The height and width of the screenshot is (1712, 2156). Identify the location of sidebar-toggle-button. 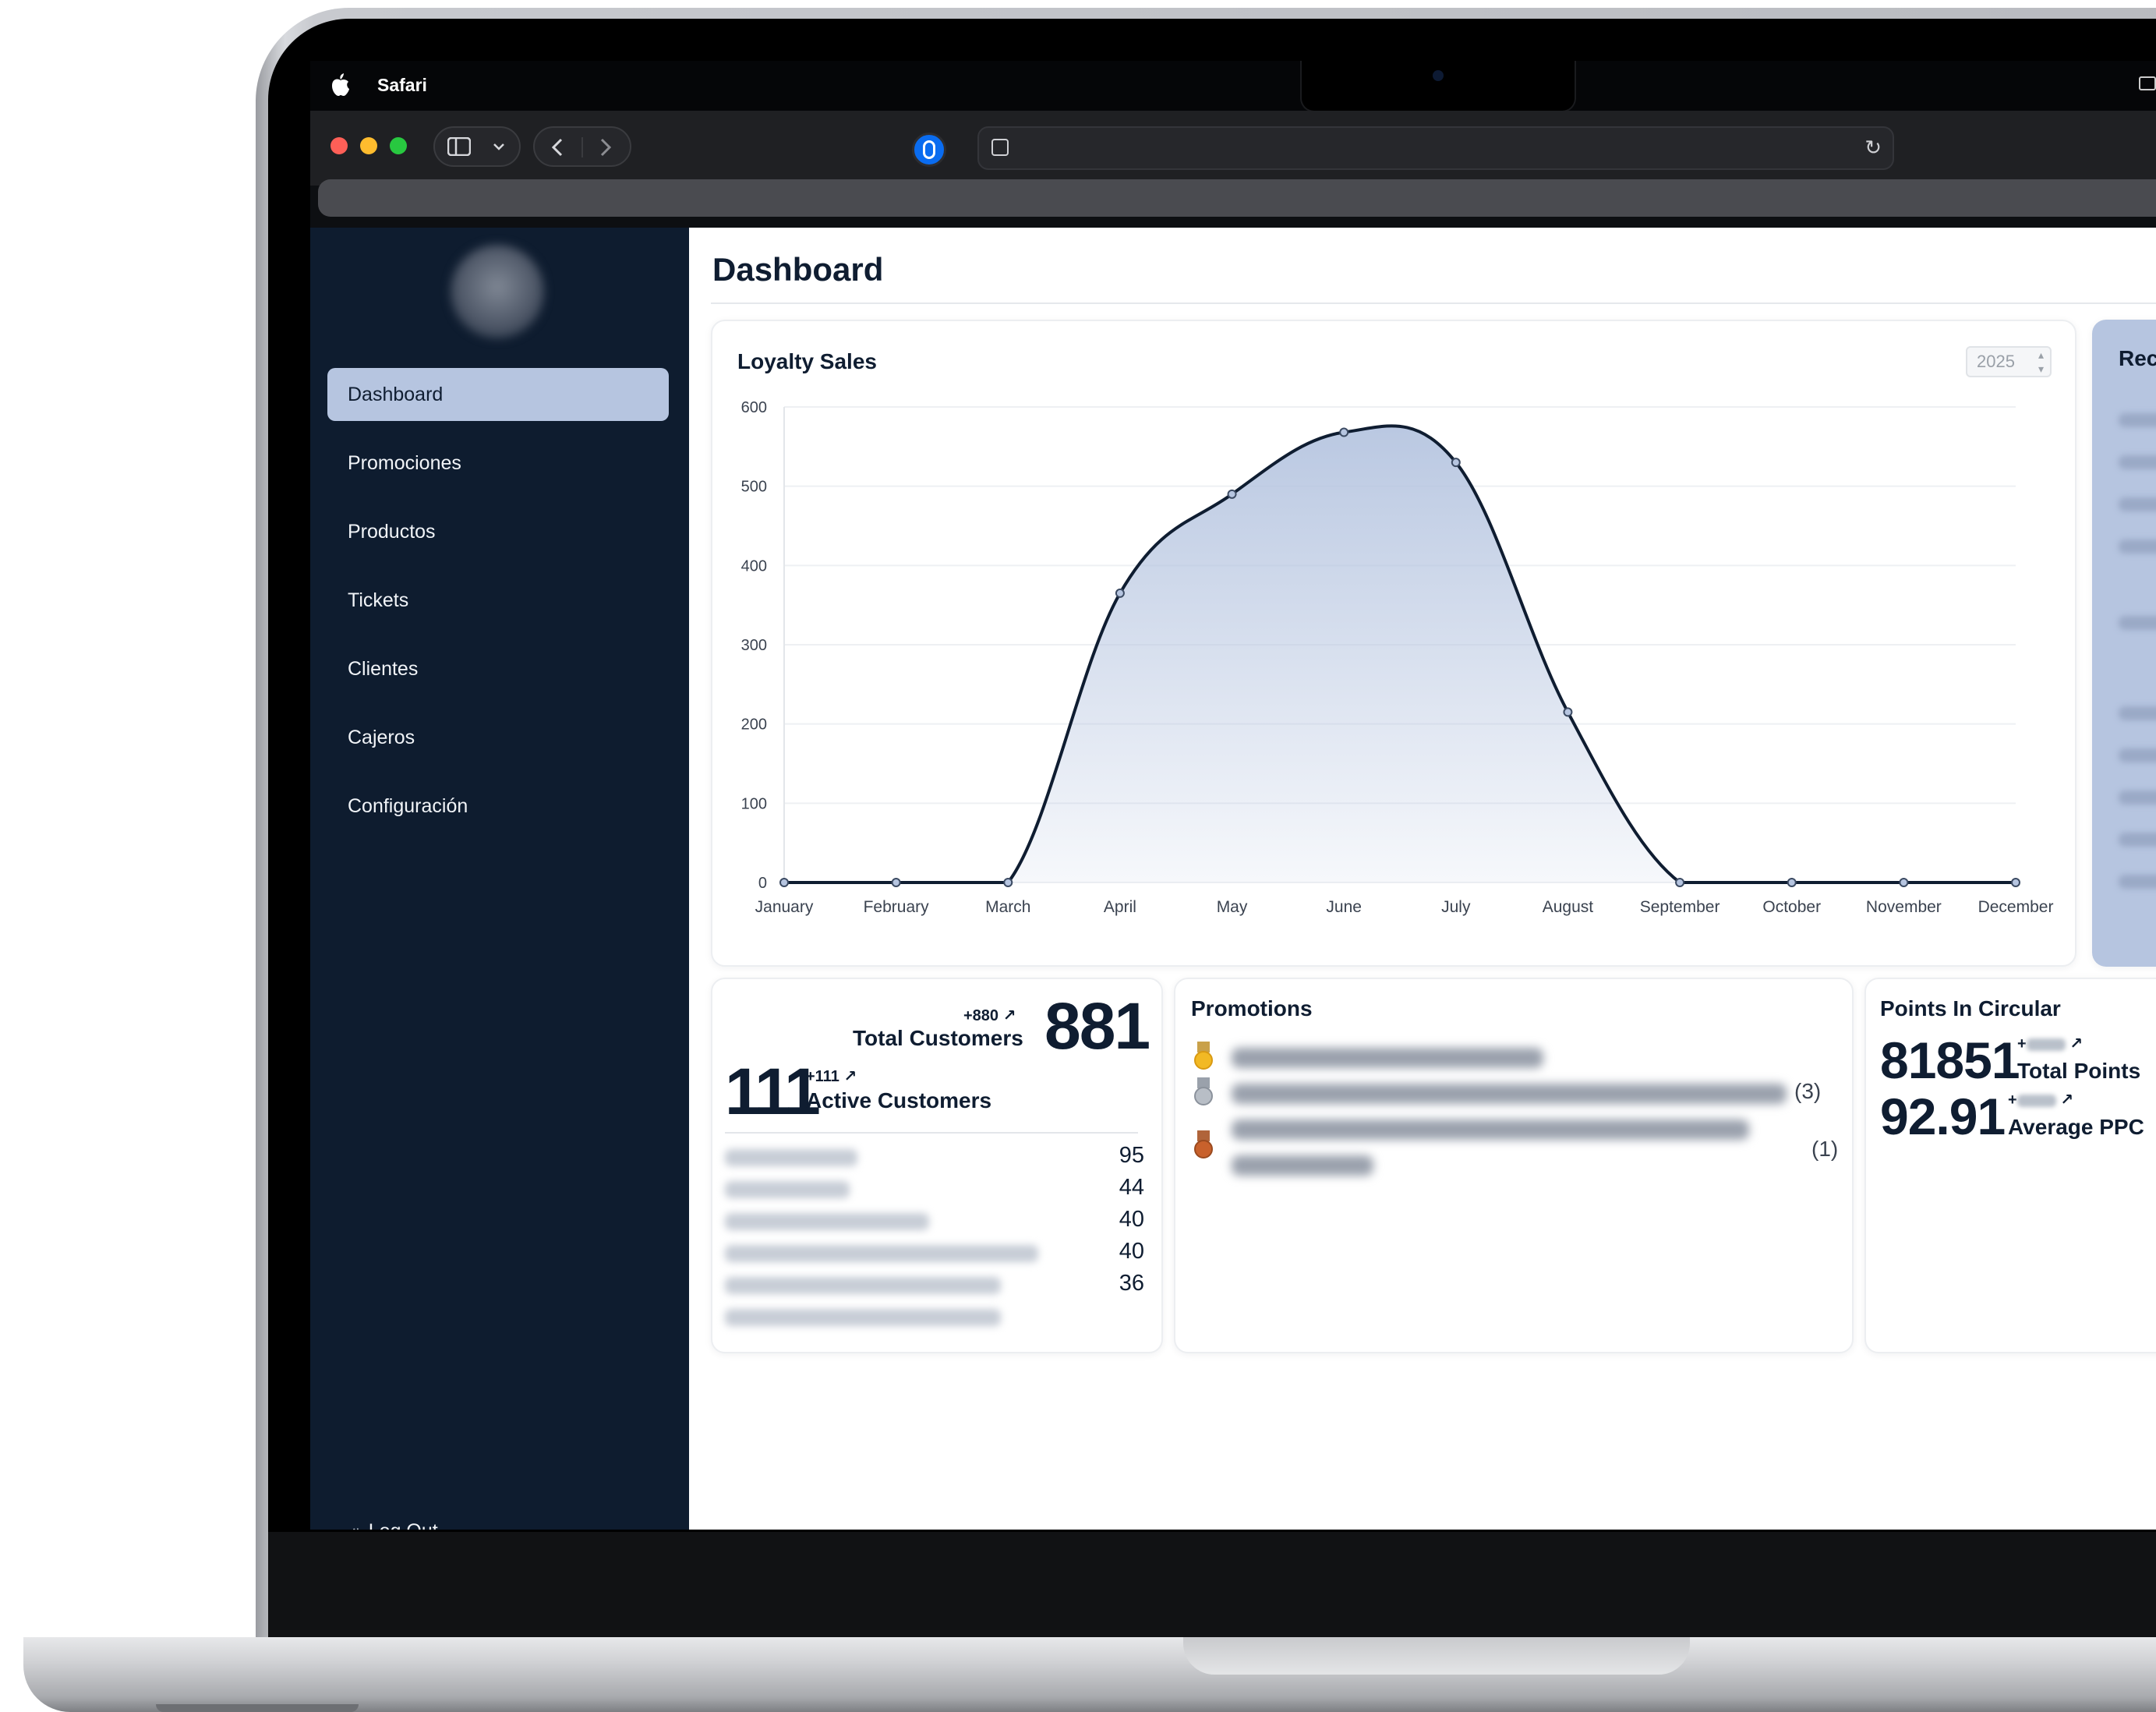
(477, 146).